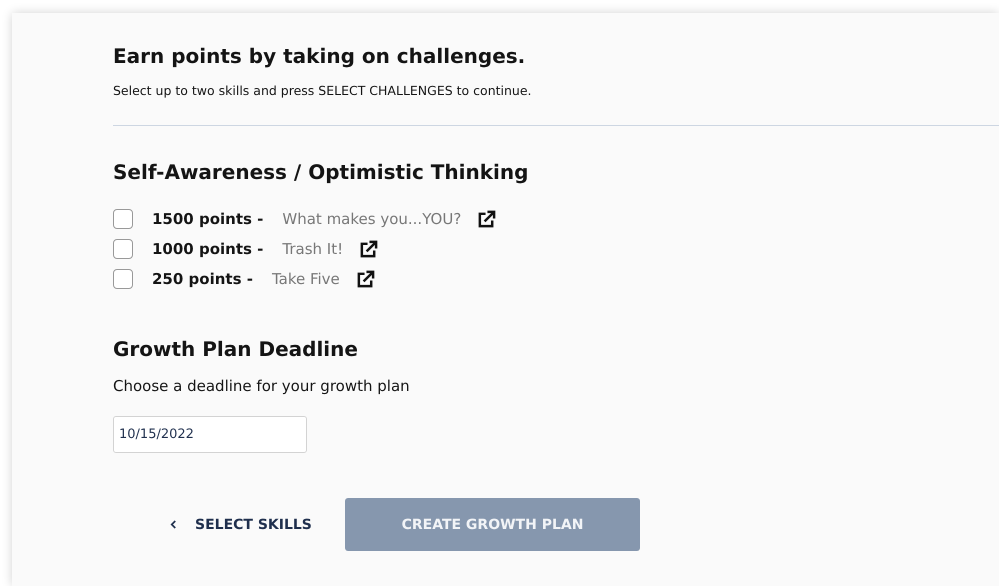  Describe the element at coordinates (306, 279) in the screenshot. I see `challenge-name: Take Five` at that location.